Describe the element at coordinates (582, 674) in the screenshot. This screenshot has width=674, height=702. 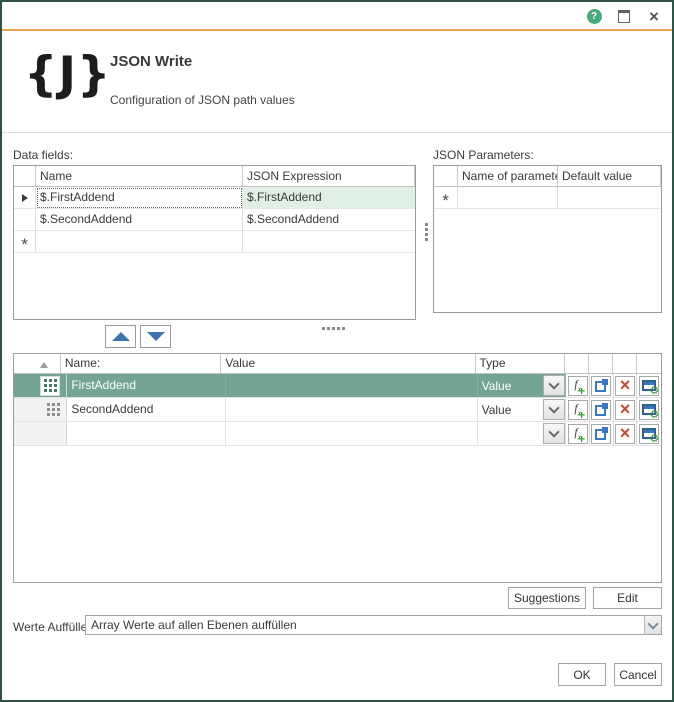
I see `ok-button: OK` at that location.